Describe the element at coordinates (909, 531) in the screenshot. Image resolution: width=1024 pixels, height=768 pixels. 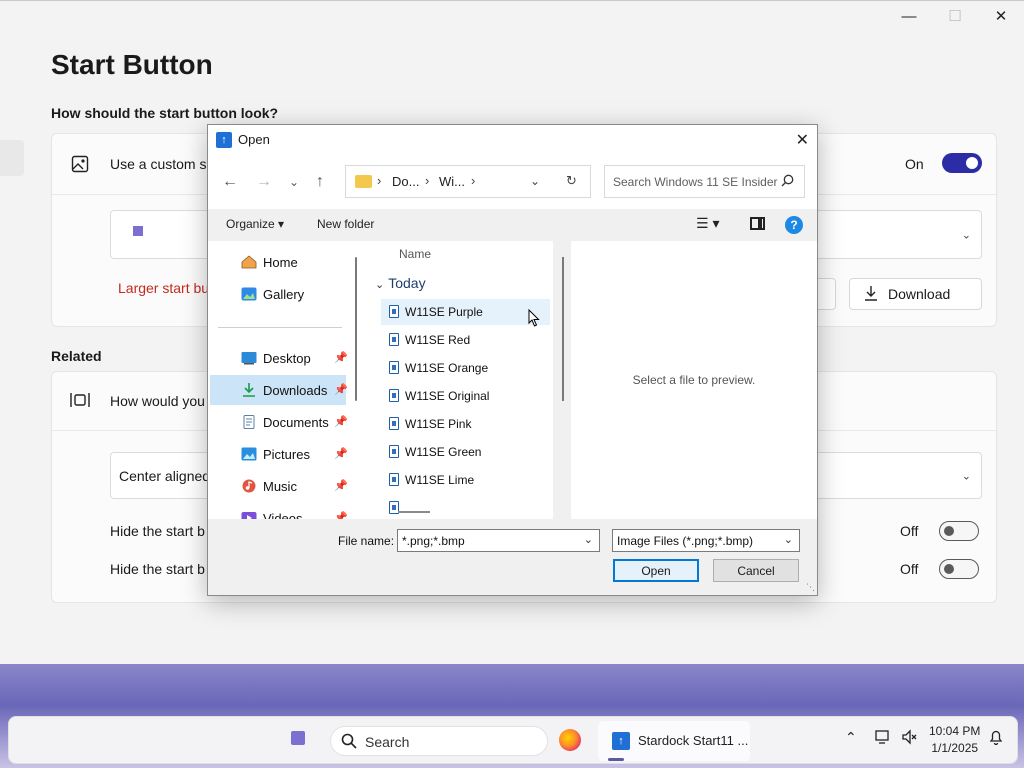
I see `hide-row1-state: Off` at that location.